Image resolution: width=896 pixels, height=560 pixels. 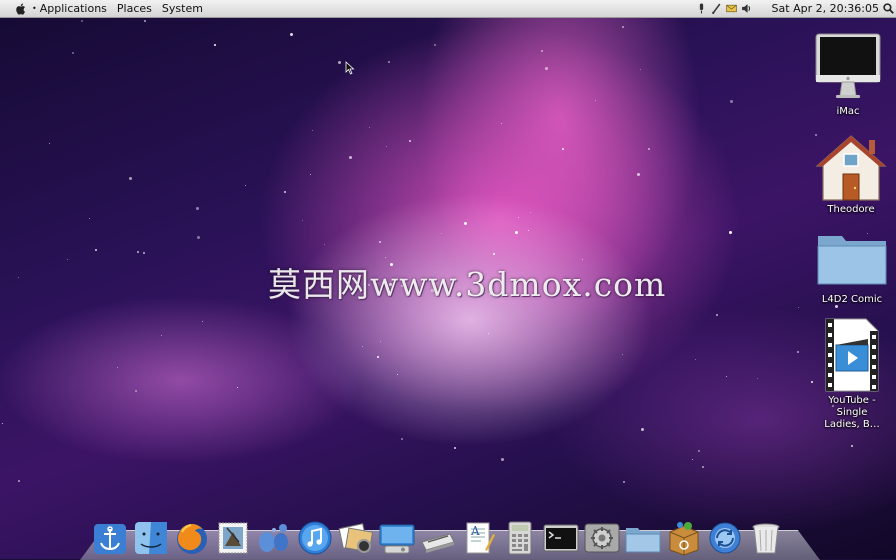 What do you see at coordinates (888, 8) in the screenshot?
I see `search-icon` at bounding box center [888, 8].